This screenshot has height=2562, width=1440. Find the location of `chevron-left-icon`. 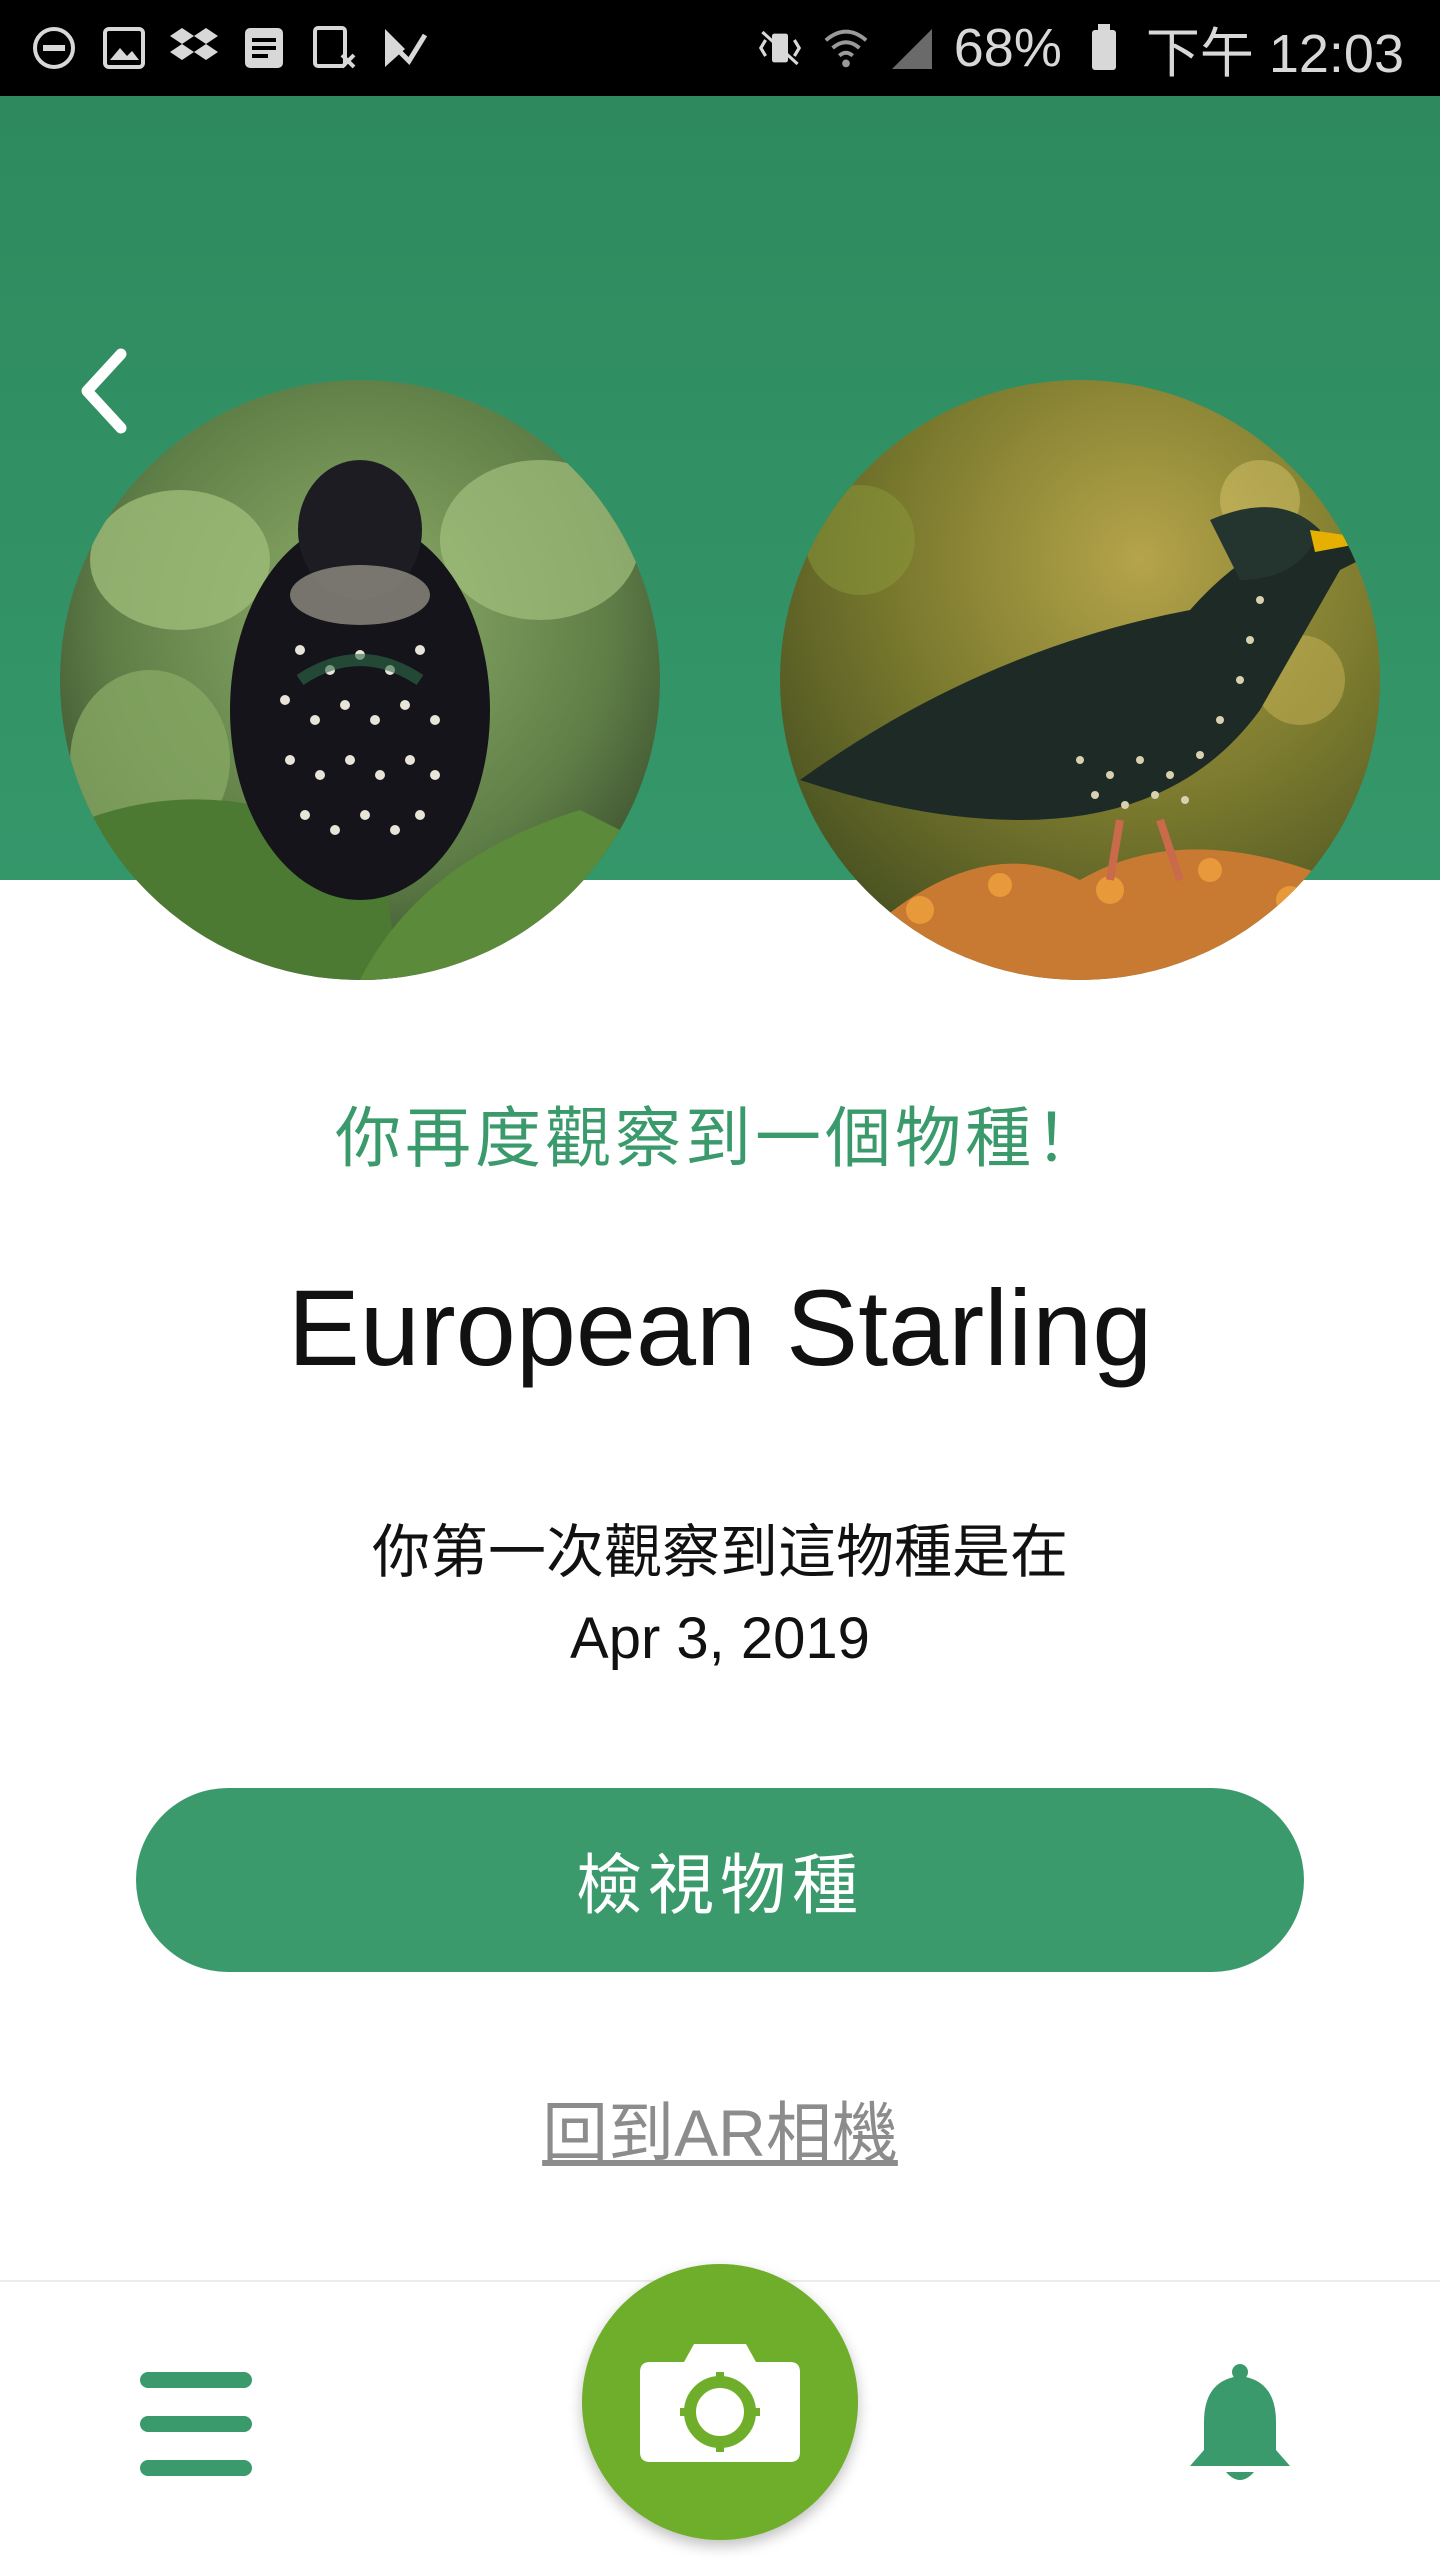

chevron-left-icon is located at coordinates (104, 391).